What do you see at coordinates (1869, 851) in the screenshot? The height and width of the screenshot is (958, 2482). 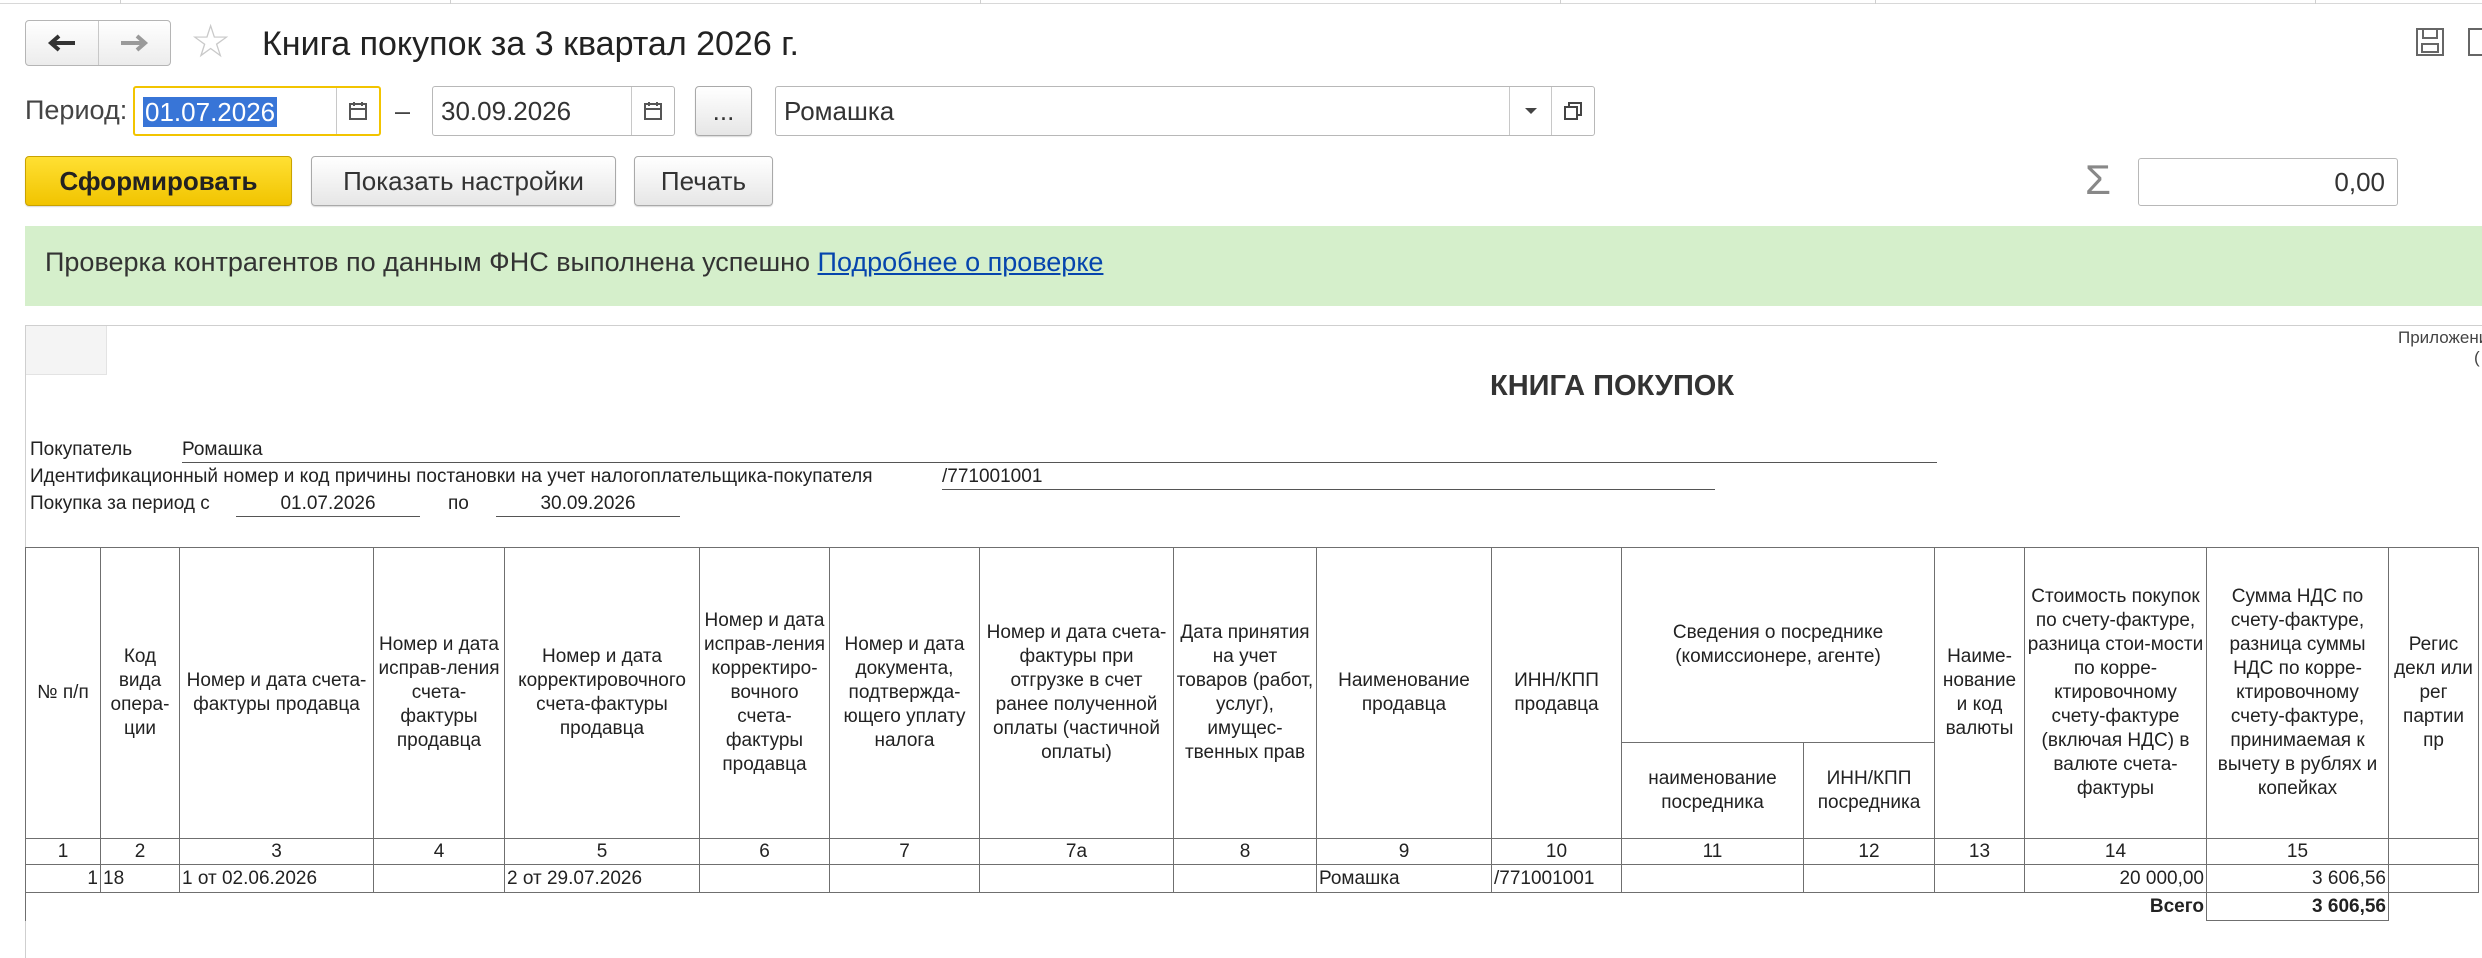 I see `column-number: 12` at bounding box center [1869, 851].